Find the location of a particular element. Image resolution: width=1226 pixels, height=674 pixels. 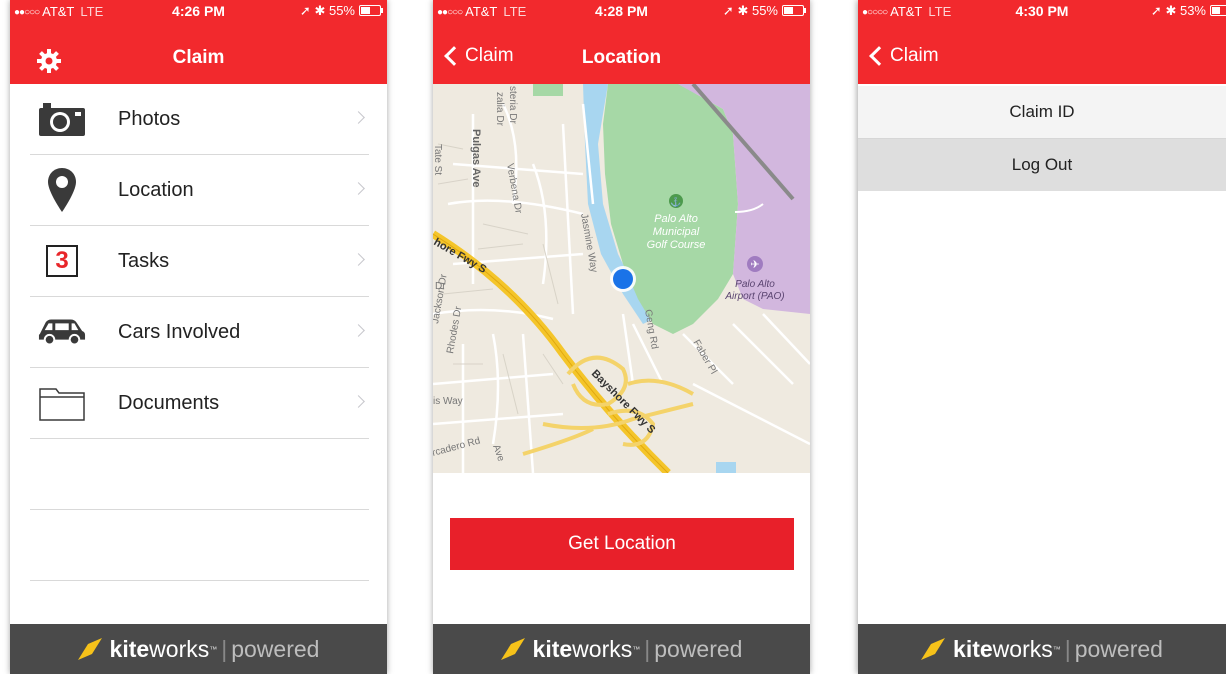

chevron-left-icon is located at coordinates (879, 56).